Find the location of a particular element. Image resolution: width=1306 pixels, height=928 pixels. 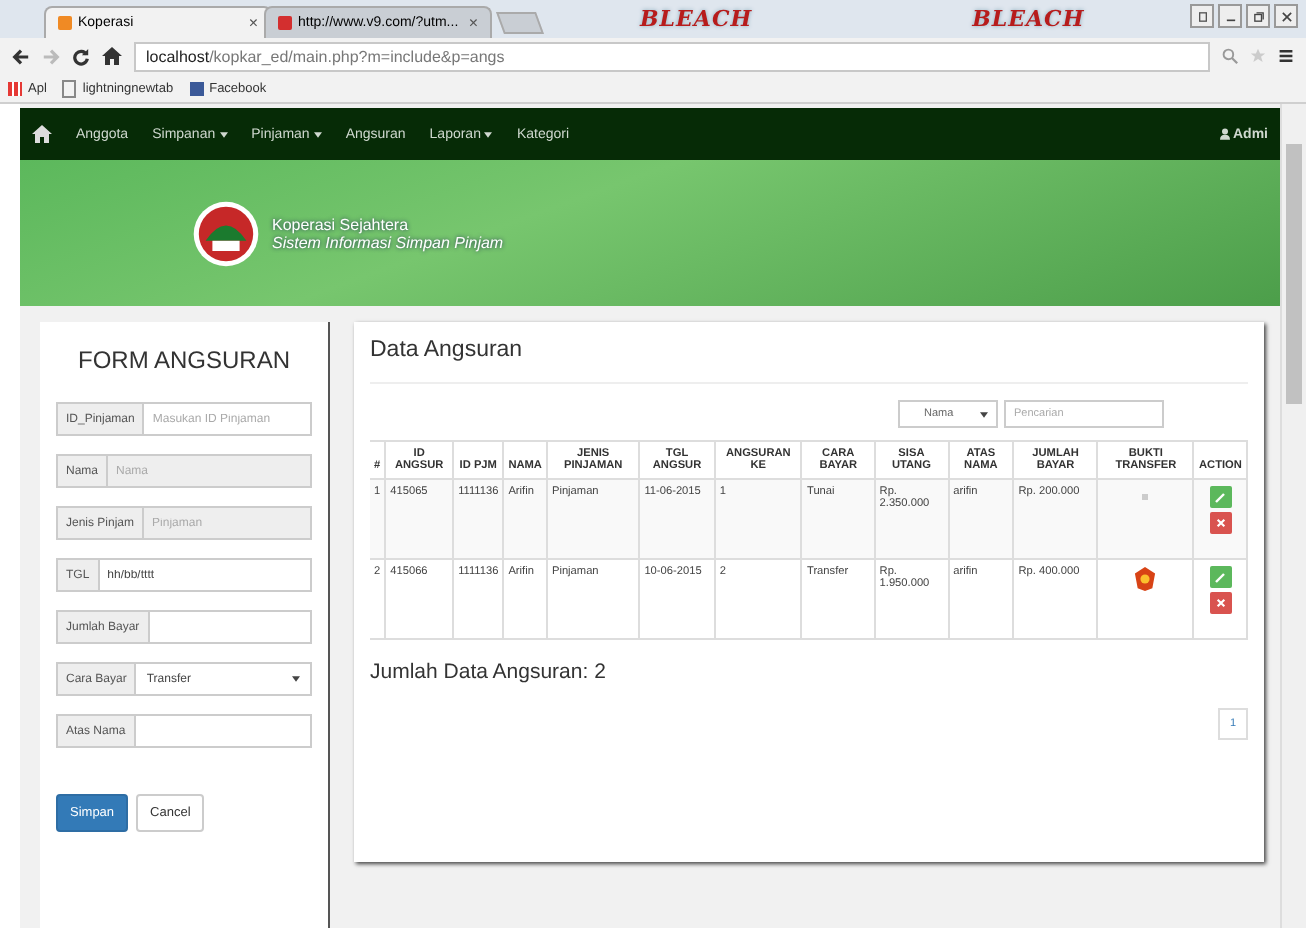

restore-button is located at coordinates (1258, 16).